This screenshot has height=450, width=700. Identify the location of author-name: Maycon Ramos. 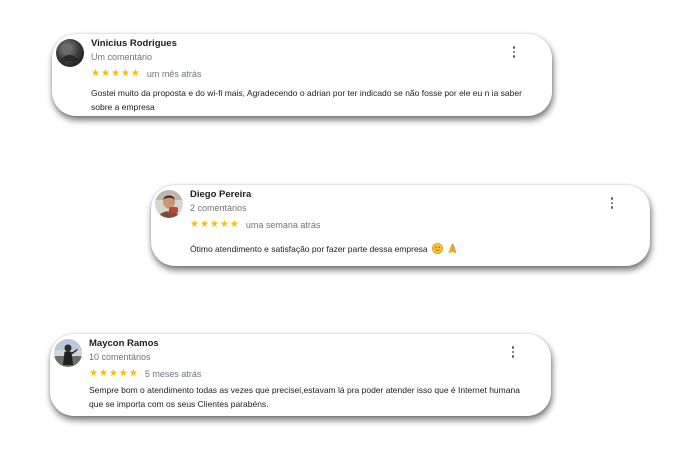
(124, 343).